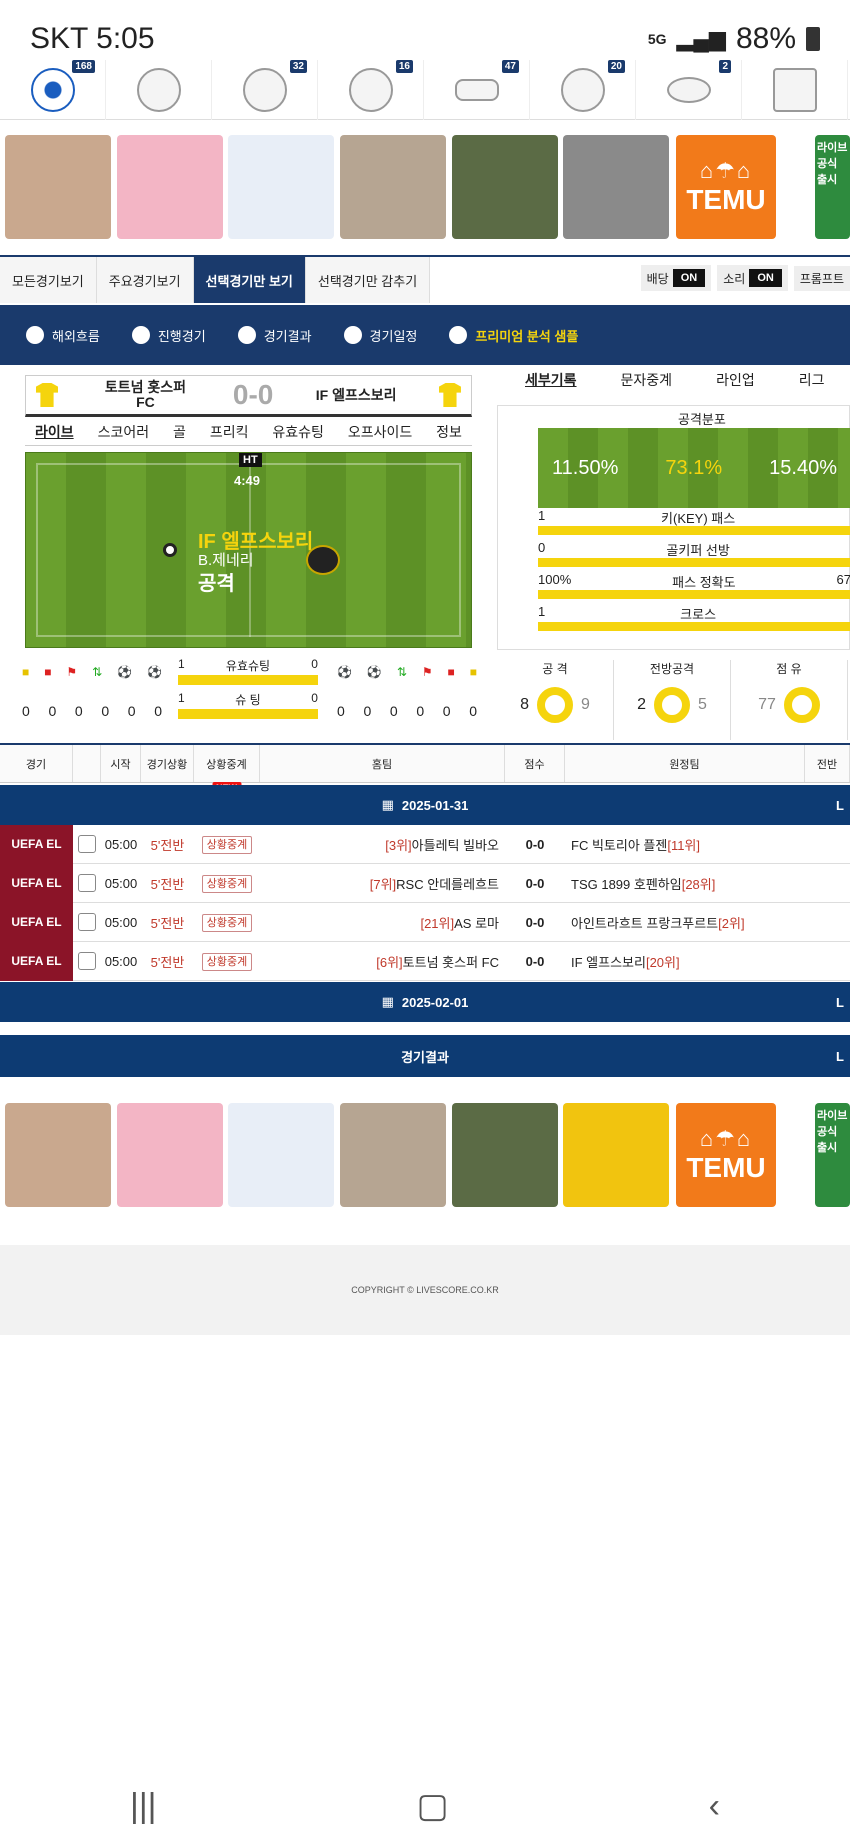  What do you see at coordinates (48, 280) in the screenshot?
I see `tab-all-games: 모든경기보기` at bounding box center [48, 280].